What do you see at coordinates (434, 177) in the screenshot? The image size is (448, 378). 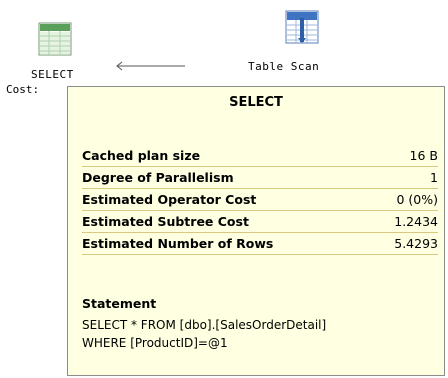 I see `property-value: 1` at bounding box center [434, 177].